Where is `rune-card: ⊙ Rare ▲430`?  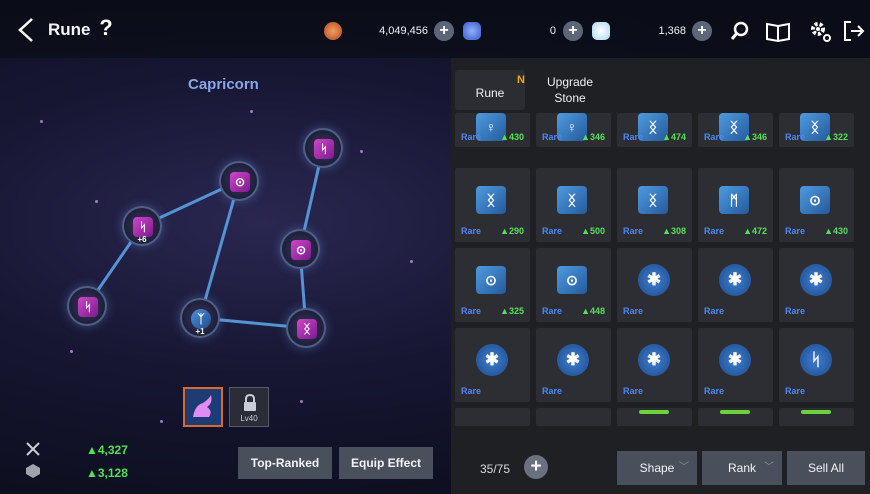
rune-card: ⊙ Rare ▲430 is located at coordinates (816, 205).